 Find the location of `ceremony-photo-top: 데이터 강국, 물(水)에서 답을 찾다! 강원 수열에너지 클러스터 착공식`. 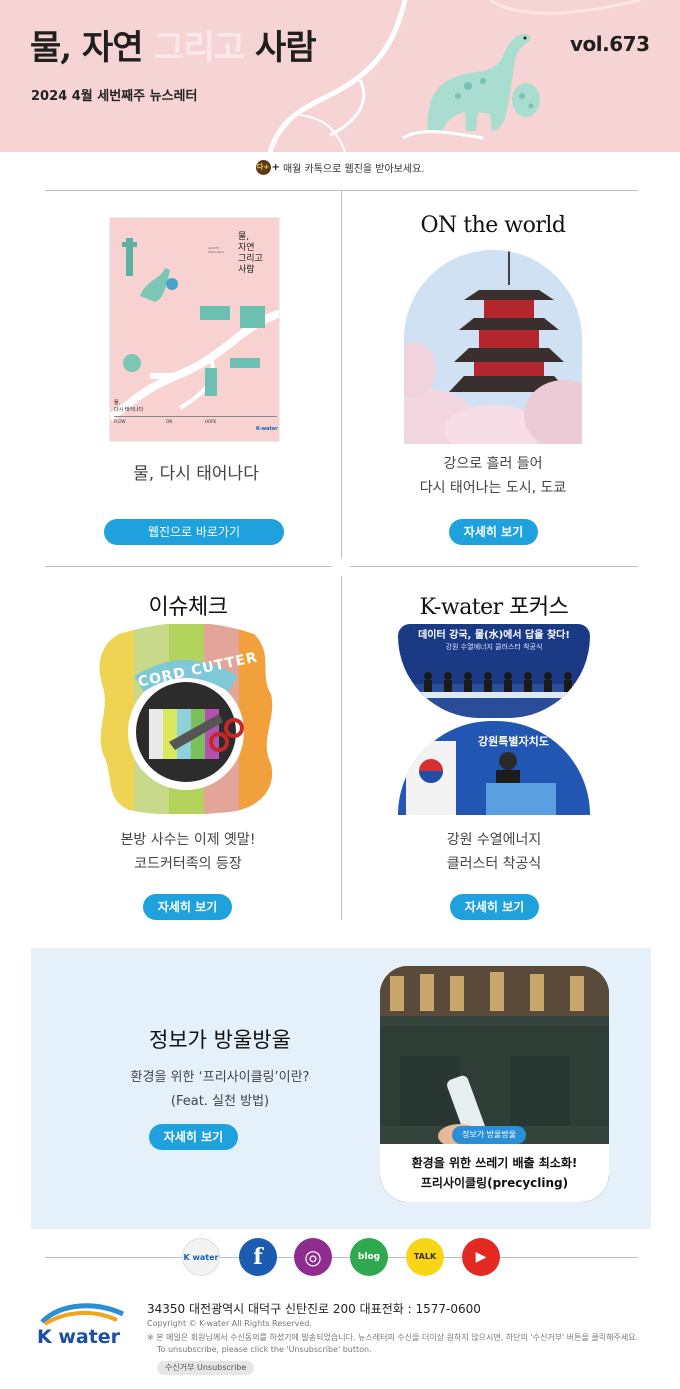

ceremony-photo-top: 데이터 강국, 물(水)에서 답을 찾다! 강원 수열에너지 클러스터 착공식 is located at coordinates (494, 671).